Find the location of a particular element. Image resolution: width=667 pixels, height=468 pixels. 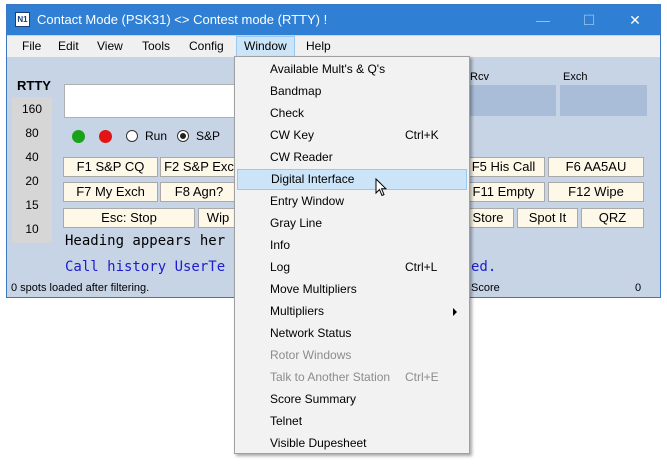

call-history-info-text: Call history UserTe is located at coordinates (145, 267).